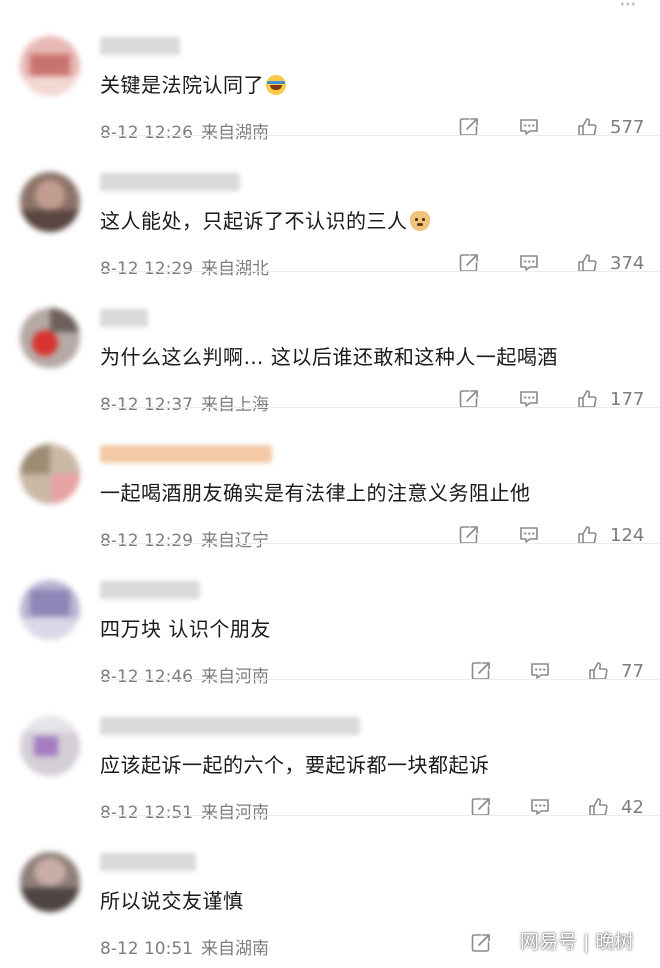 The width and height of the screenshot is (660, 968). I want to click on comment-text: 四万块 认识个朋友, so click(185, 629).